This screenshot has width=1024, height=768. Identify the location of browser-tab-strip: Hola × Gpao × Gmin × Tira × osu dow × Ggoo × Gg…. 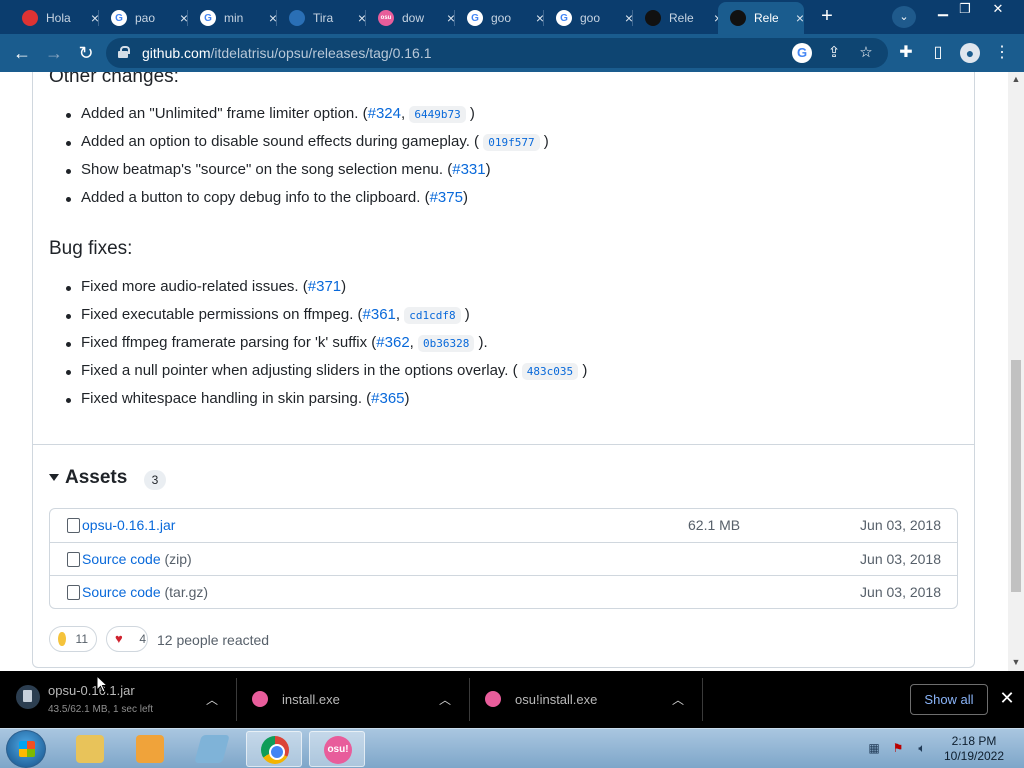
(512, 17).